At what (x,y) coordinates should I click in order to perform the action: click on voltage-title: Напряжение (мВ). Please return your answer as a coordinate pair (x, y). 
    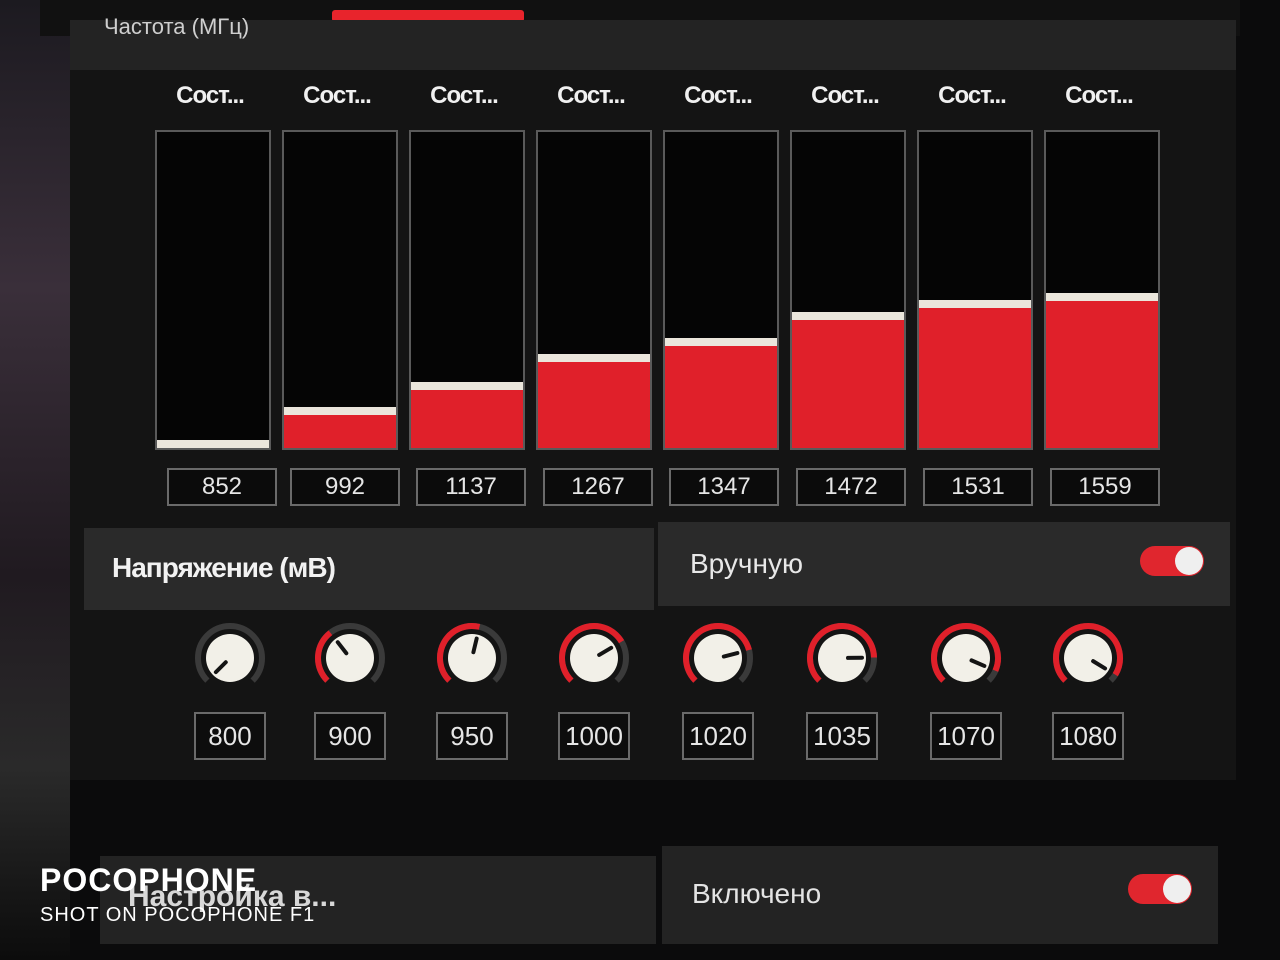
    Looking at the image, I should click on (224, 567).